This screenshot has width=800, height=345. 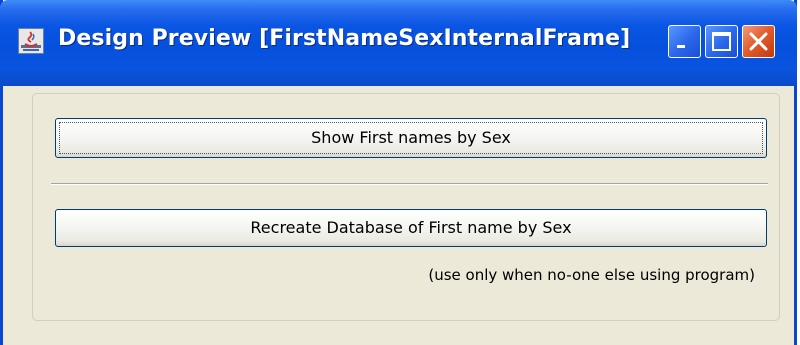 I want to click on close-icon, so click(x=758, y=41).